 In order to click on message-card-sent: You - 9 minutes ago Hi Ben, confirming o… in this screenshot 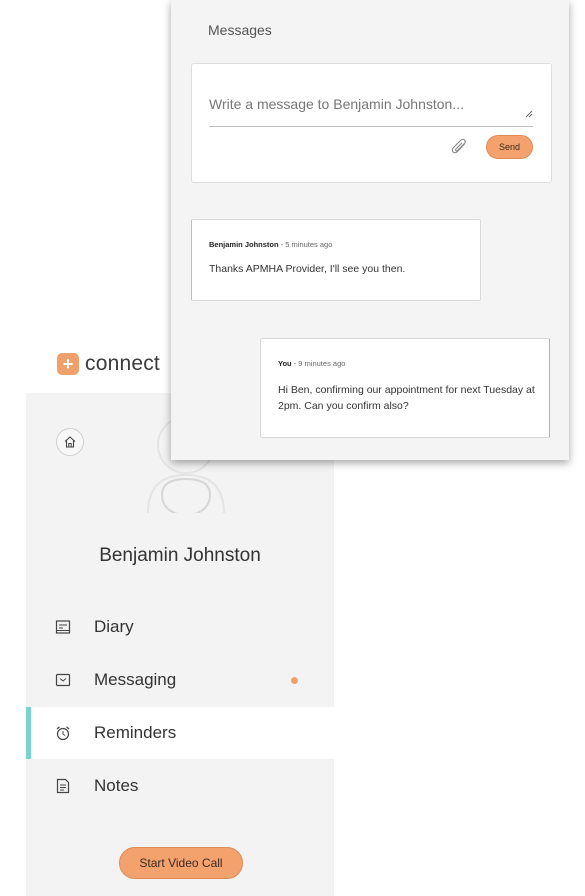, I will do `click(405, 388)`.